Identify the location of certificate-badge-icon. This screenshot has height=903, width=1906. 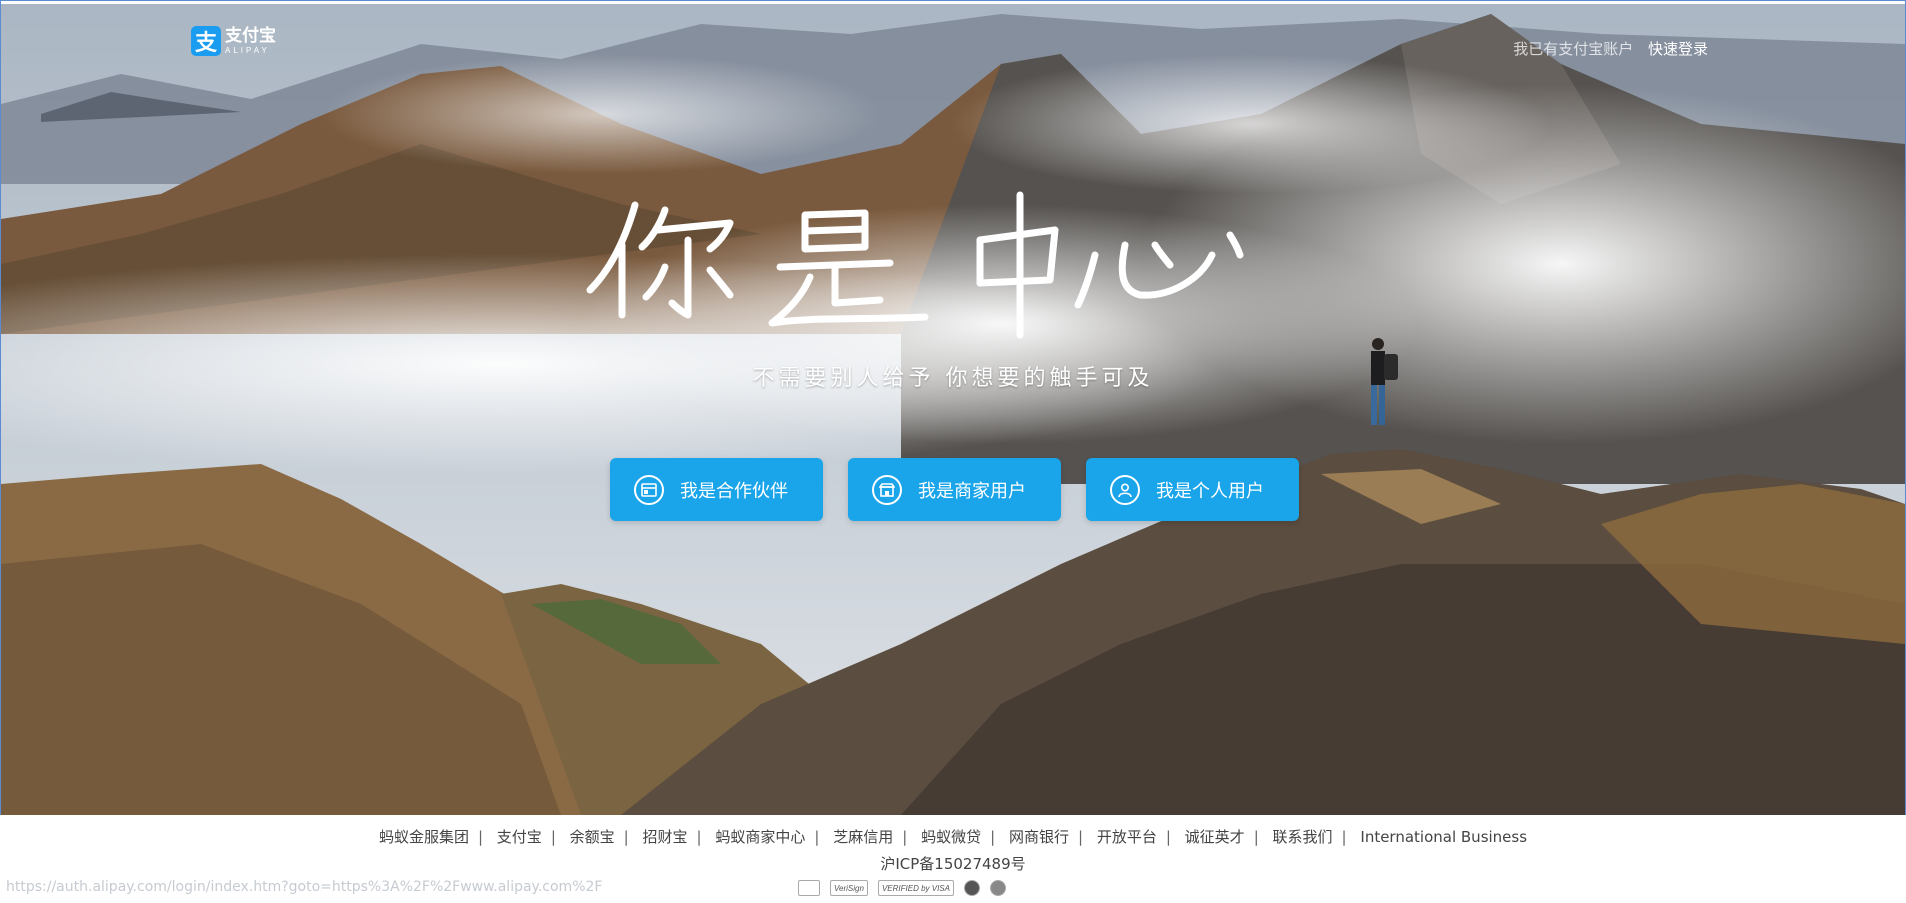
(809, 888).